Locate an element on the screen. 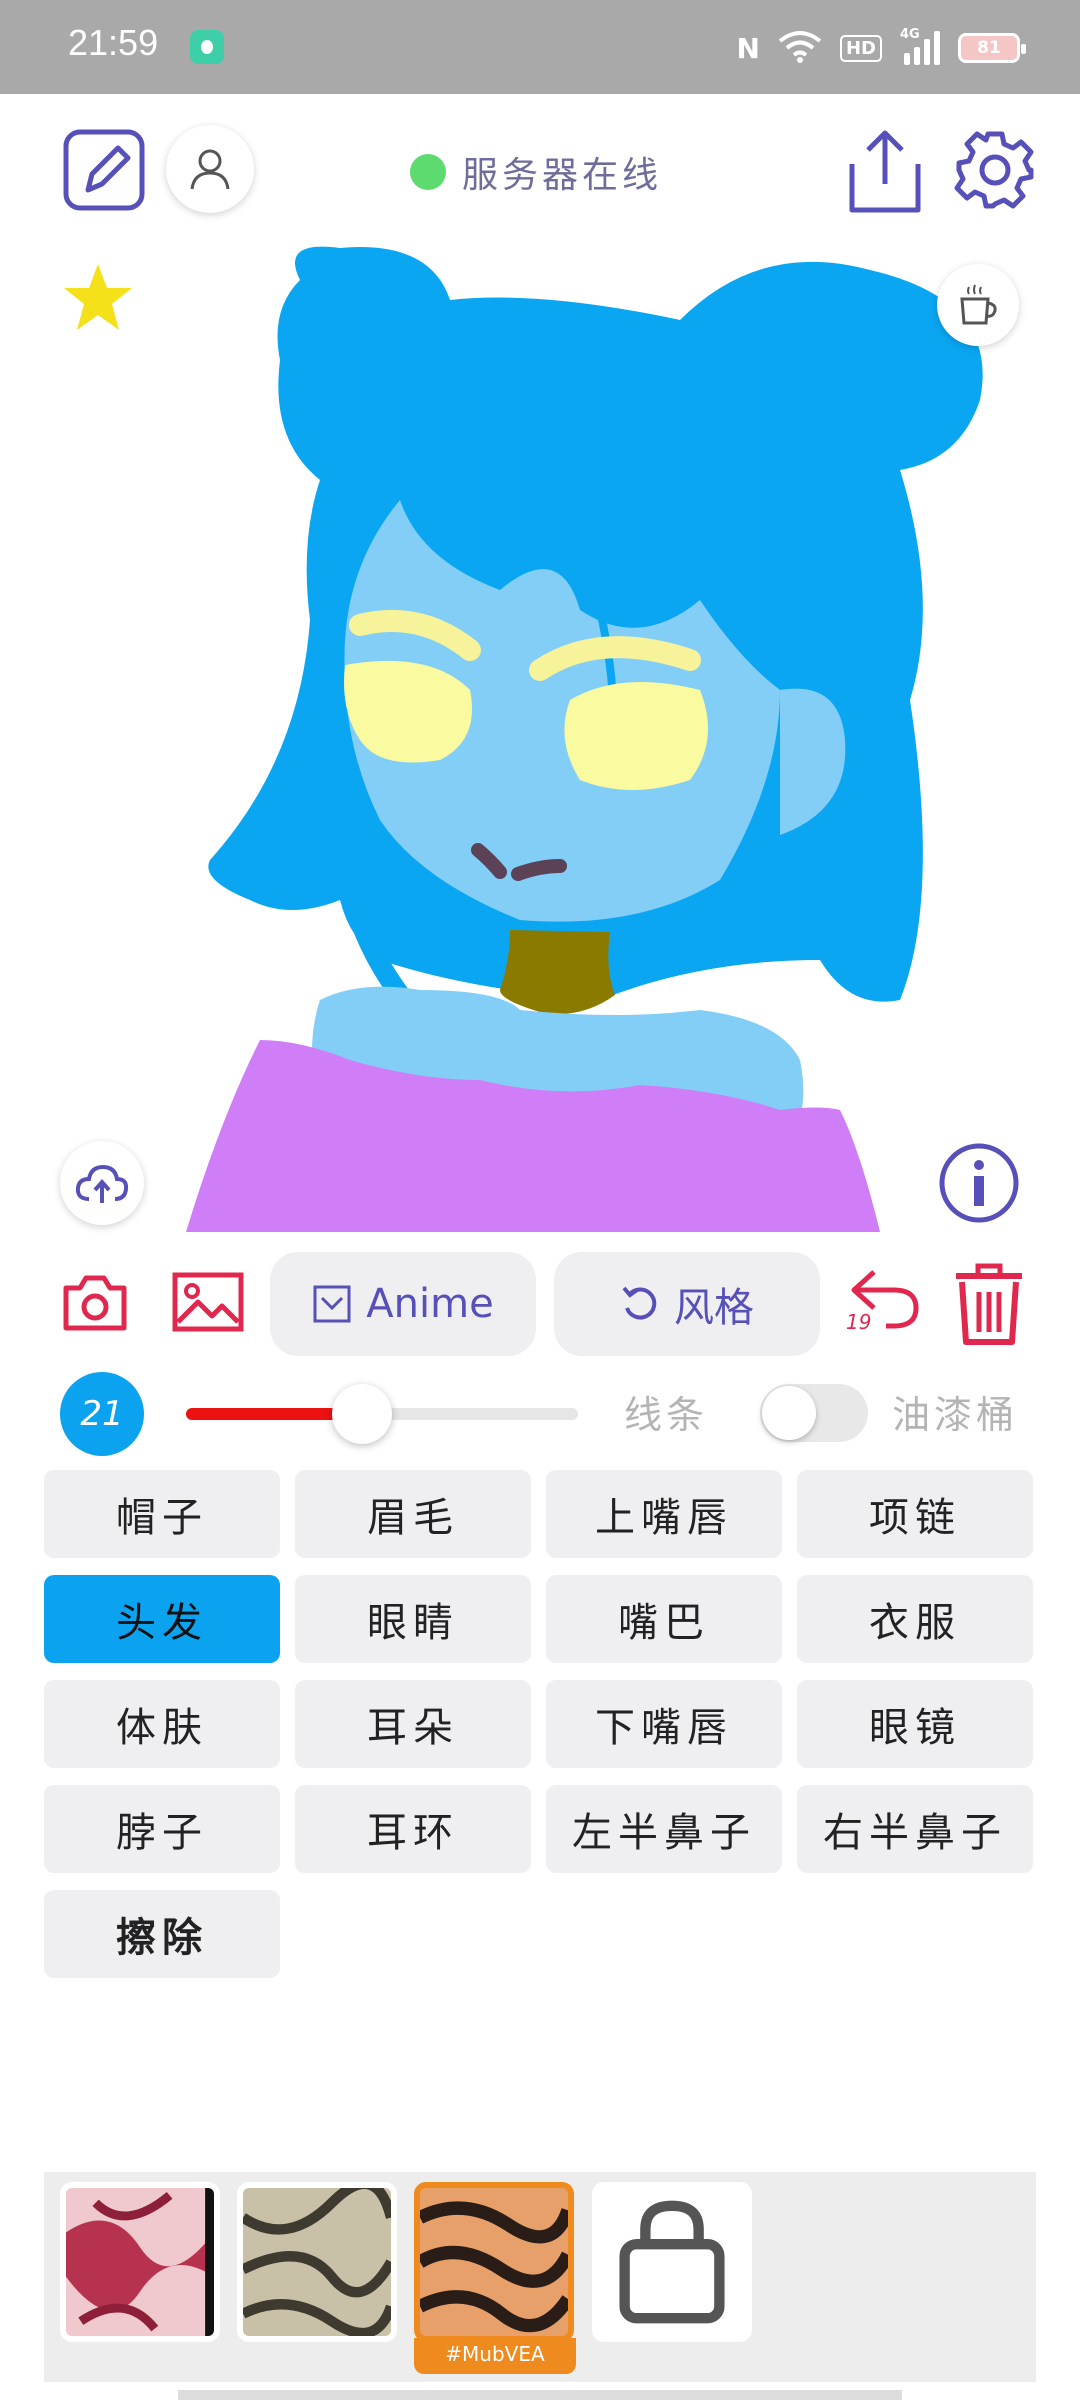 This screenshot has width=1080, height=2400. part-button: 耳环 is located at coordinates (413, 1829).